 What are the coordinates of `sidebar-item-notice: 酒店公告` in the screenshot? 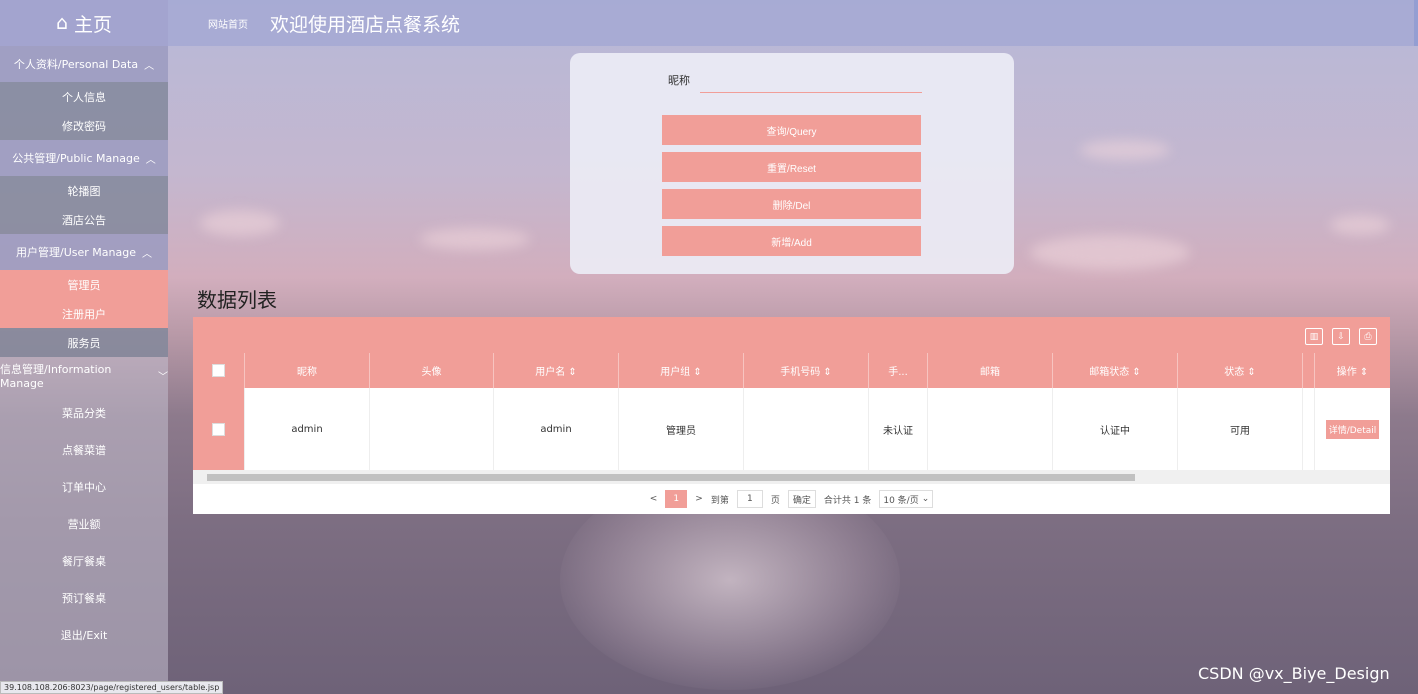 It's located at (84, 219).